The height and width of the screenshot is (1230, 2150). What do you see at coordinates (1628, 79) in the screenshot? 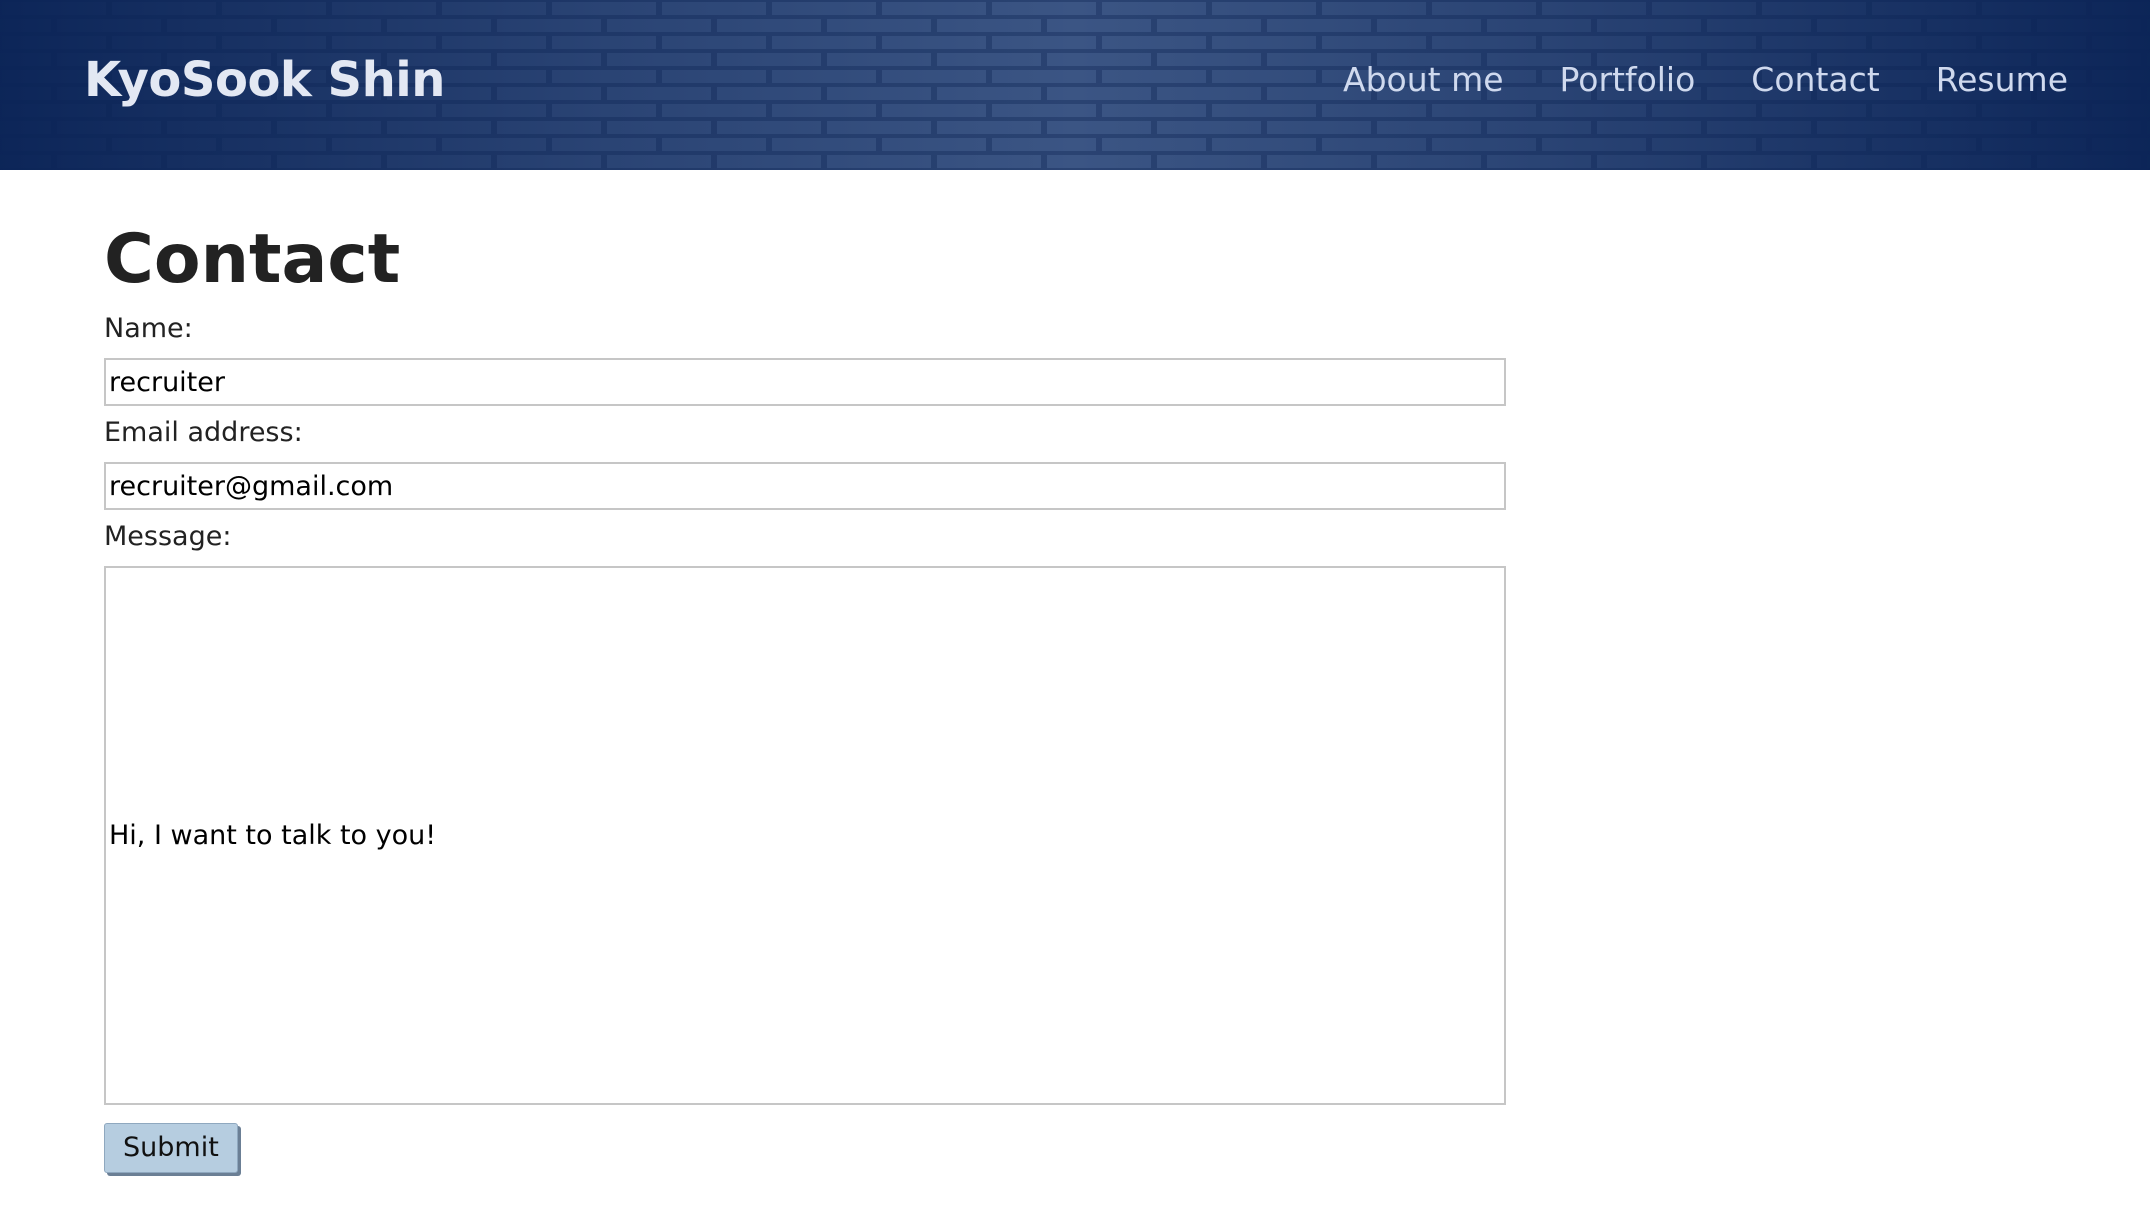
I see `nav-portfolio: Portfolio` at bounding box center [1628, 79].